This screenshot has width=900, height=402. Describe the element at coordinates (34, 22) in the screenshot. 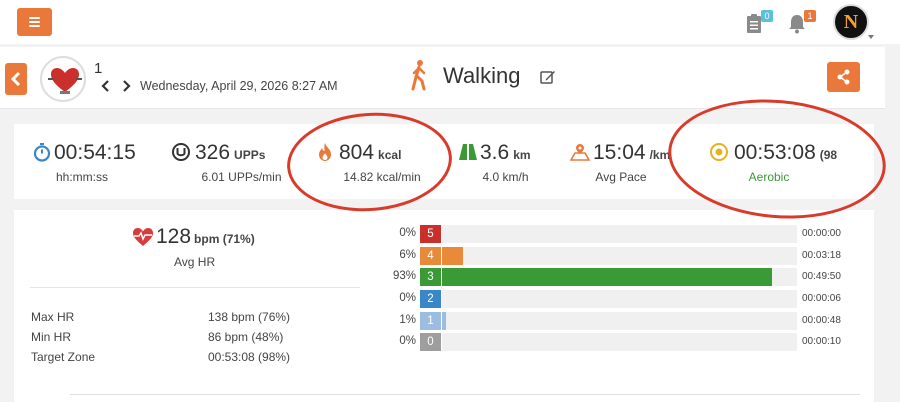

I see `menu-button` at that location.